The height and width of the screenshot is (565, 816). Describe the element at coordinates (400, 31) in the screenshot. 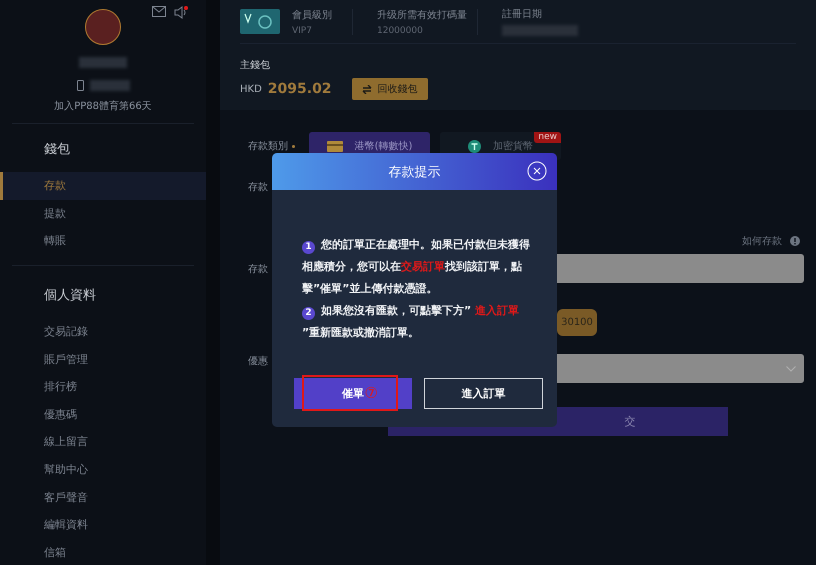

I see `stat-value: 12000000` at that location.